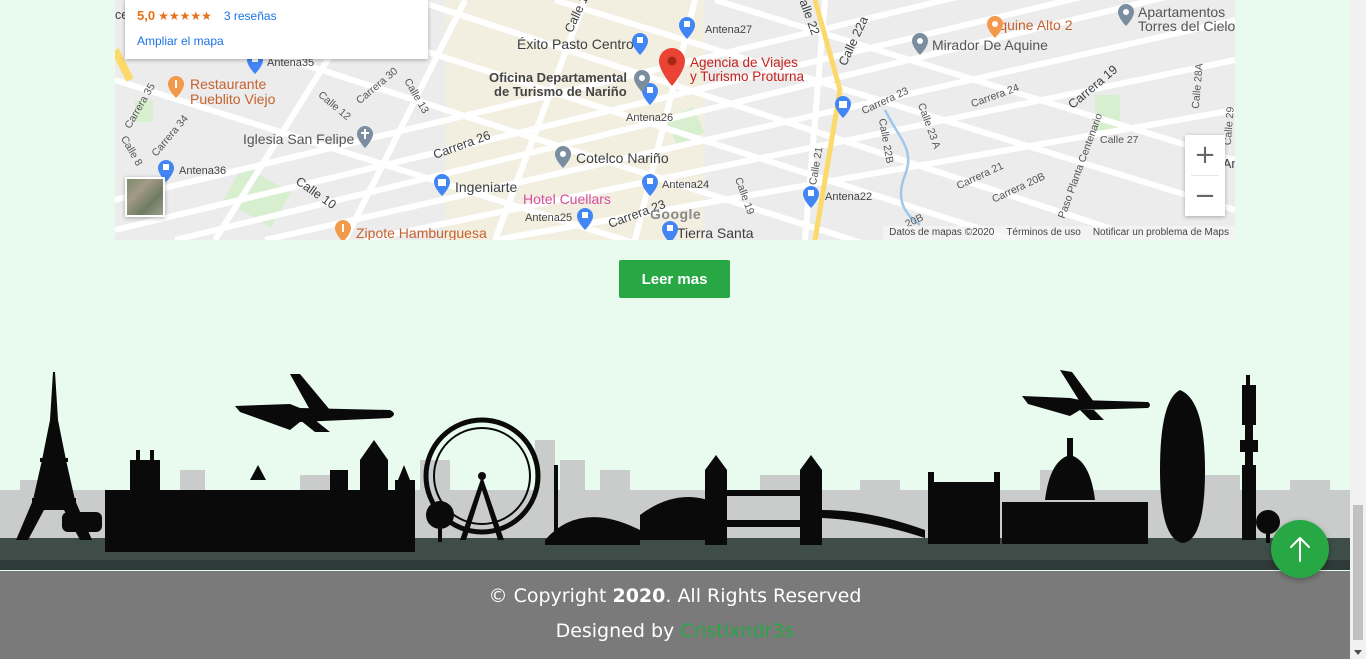  What do you see at coordinates (203, 171) in the screenshot?
I see `map-label: Antena36` at bounding box center [203, 171].